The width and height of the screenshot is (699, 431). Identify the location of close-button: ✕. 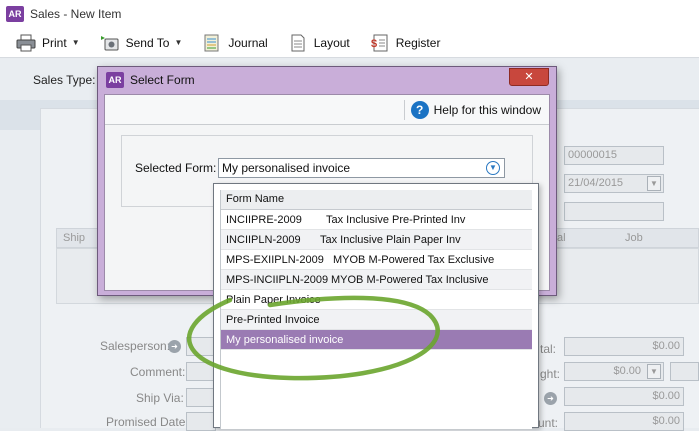
(529, 77).